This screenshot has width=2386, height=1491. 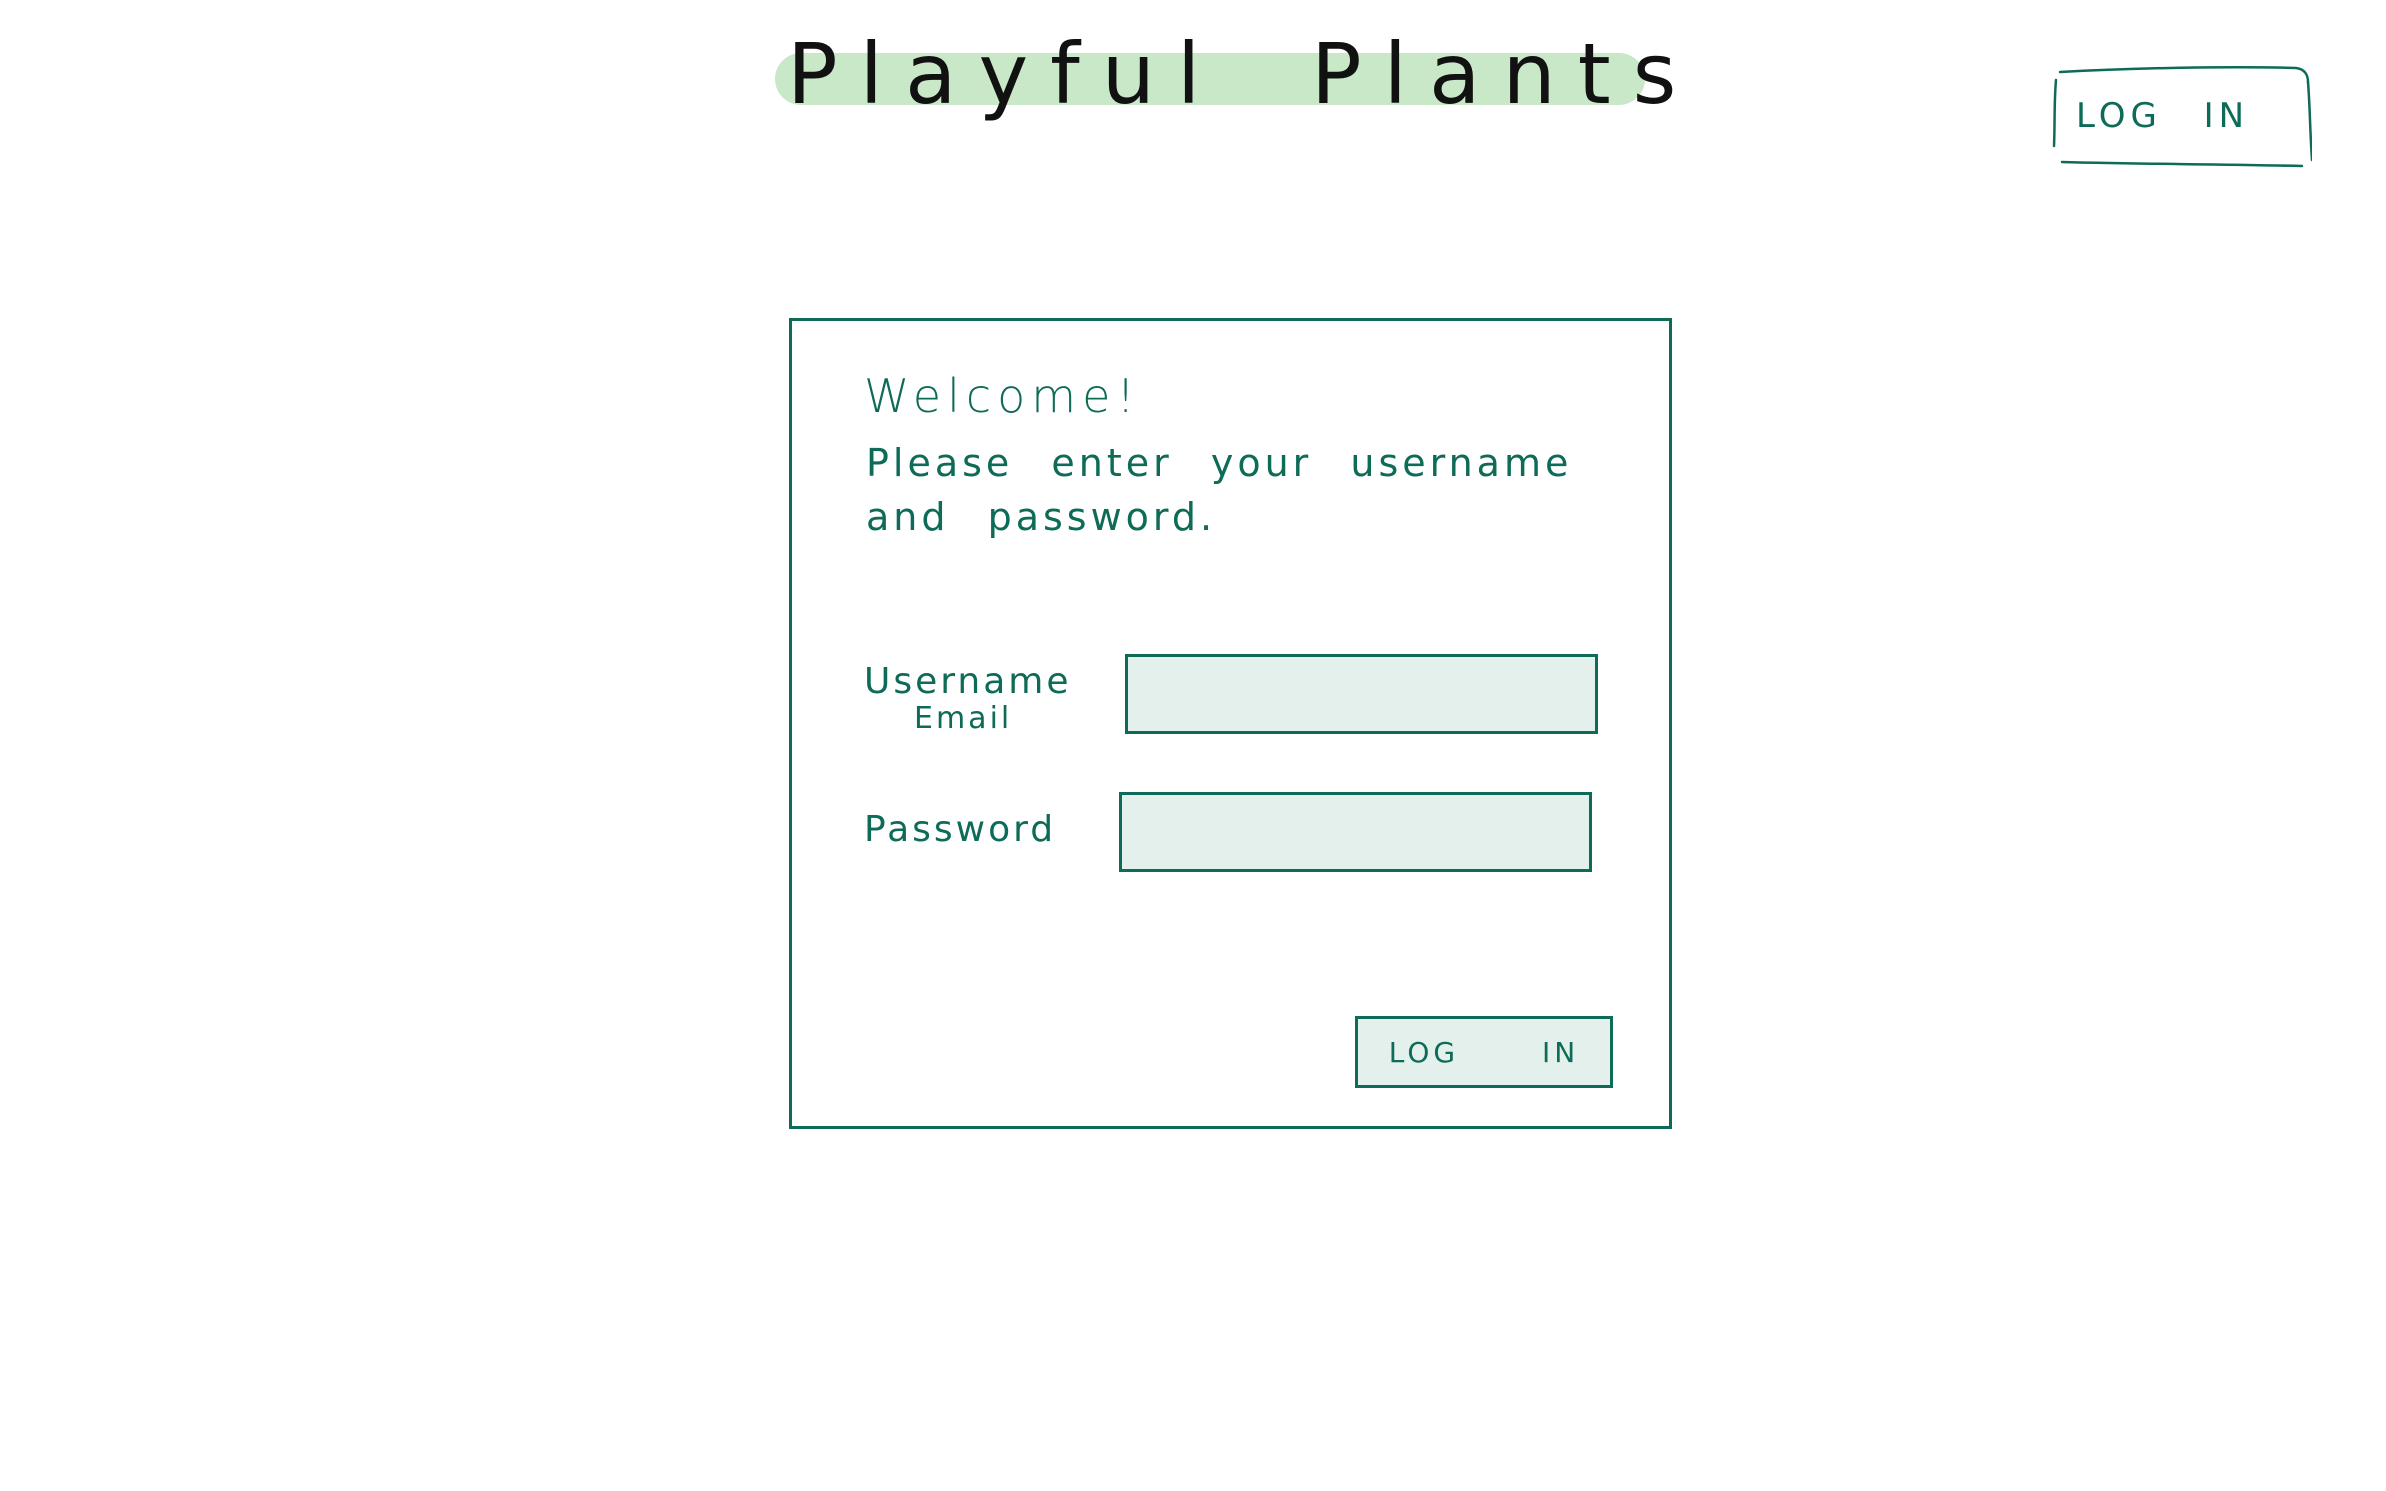 I want to click on login-instructions: Please enter your username and password., so click(x=1219, y=490).